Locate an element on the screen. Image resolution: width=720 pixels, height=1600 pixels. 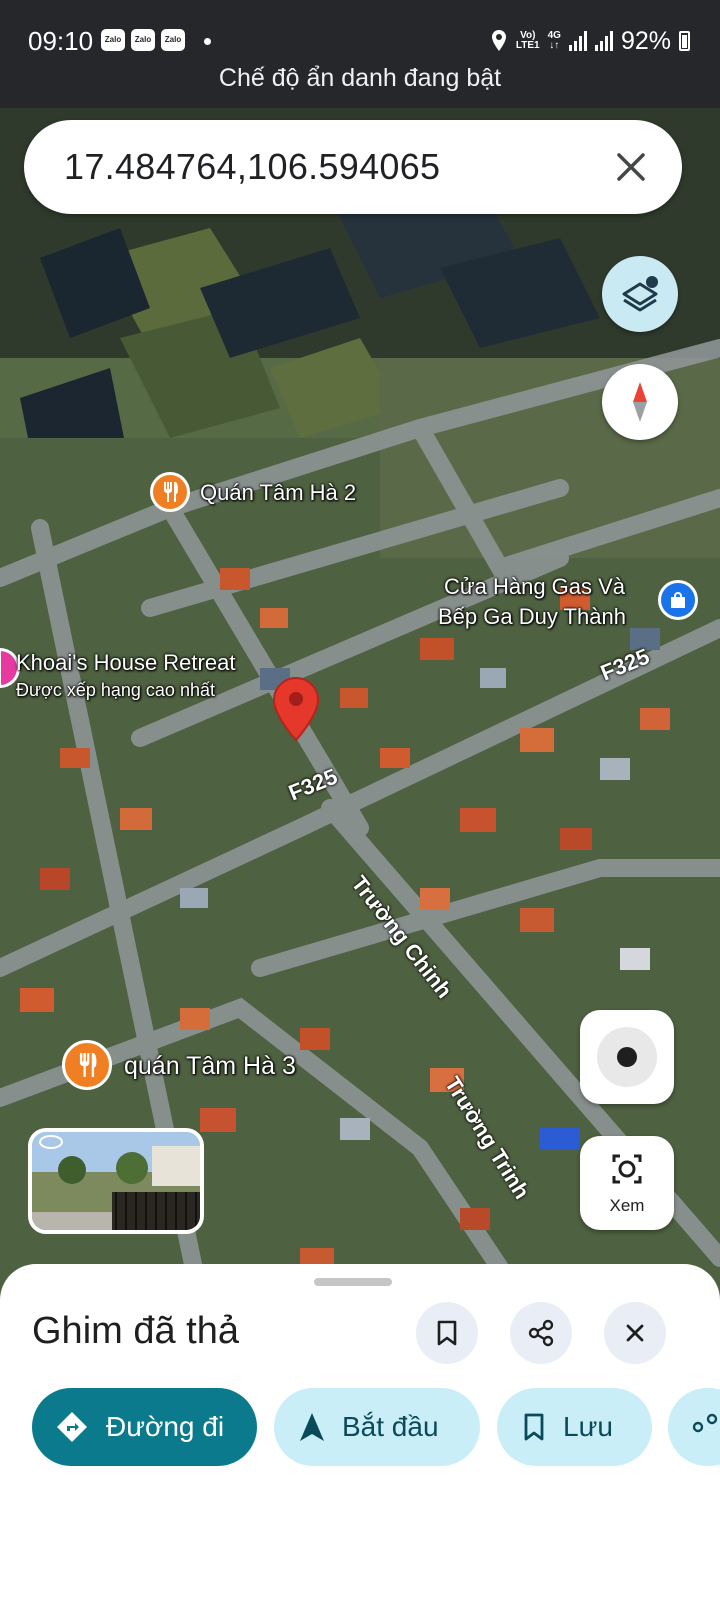
start-label: Bắt đầu is located at coordinates (390, 1426).